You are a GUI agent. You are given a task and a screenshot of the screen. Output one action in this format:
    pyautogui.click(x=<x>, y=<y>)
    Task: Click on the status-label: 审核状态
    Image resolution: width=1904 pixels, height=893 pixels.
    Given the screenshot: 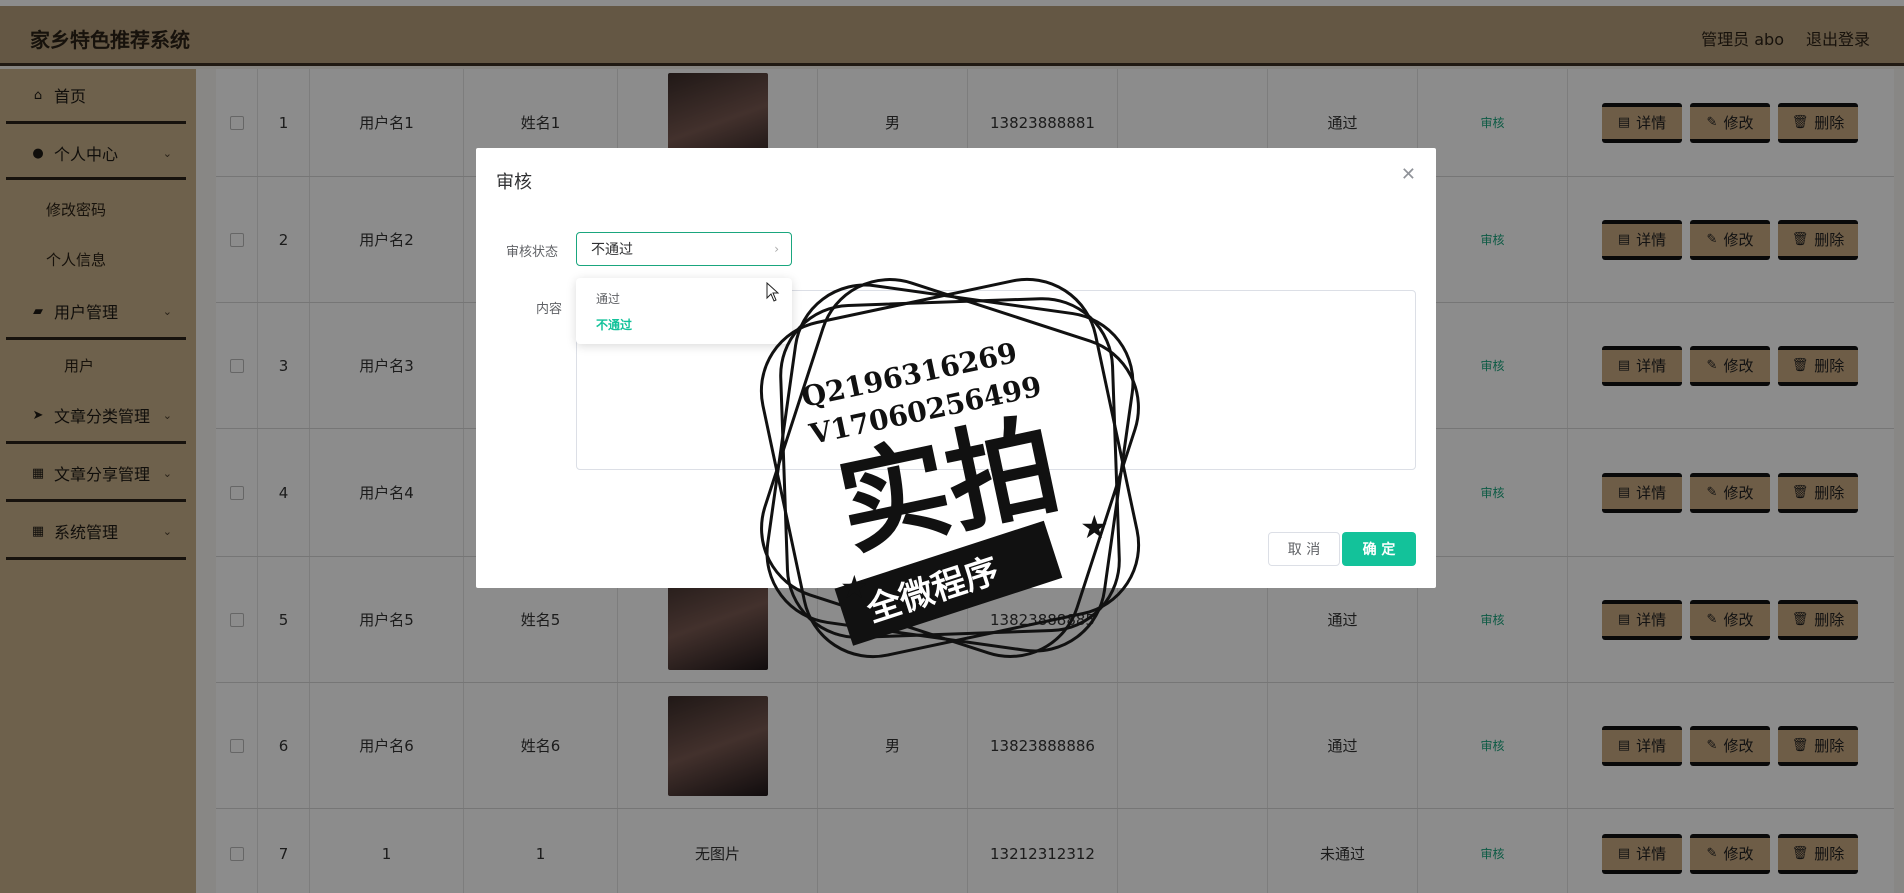 What is the action you would take?
    pyautogui.click(x=532, y=252)
    